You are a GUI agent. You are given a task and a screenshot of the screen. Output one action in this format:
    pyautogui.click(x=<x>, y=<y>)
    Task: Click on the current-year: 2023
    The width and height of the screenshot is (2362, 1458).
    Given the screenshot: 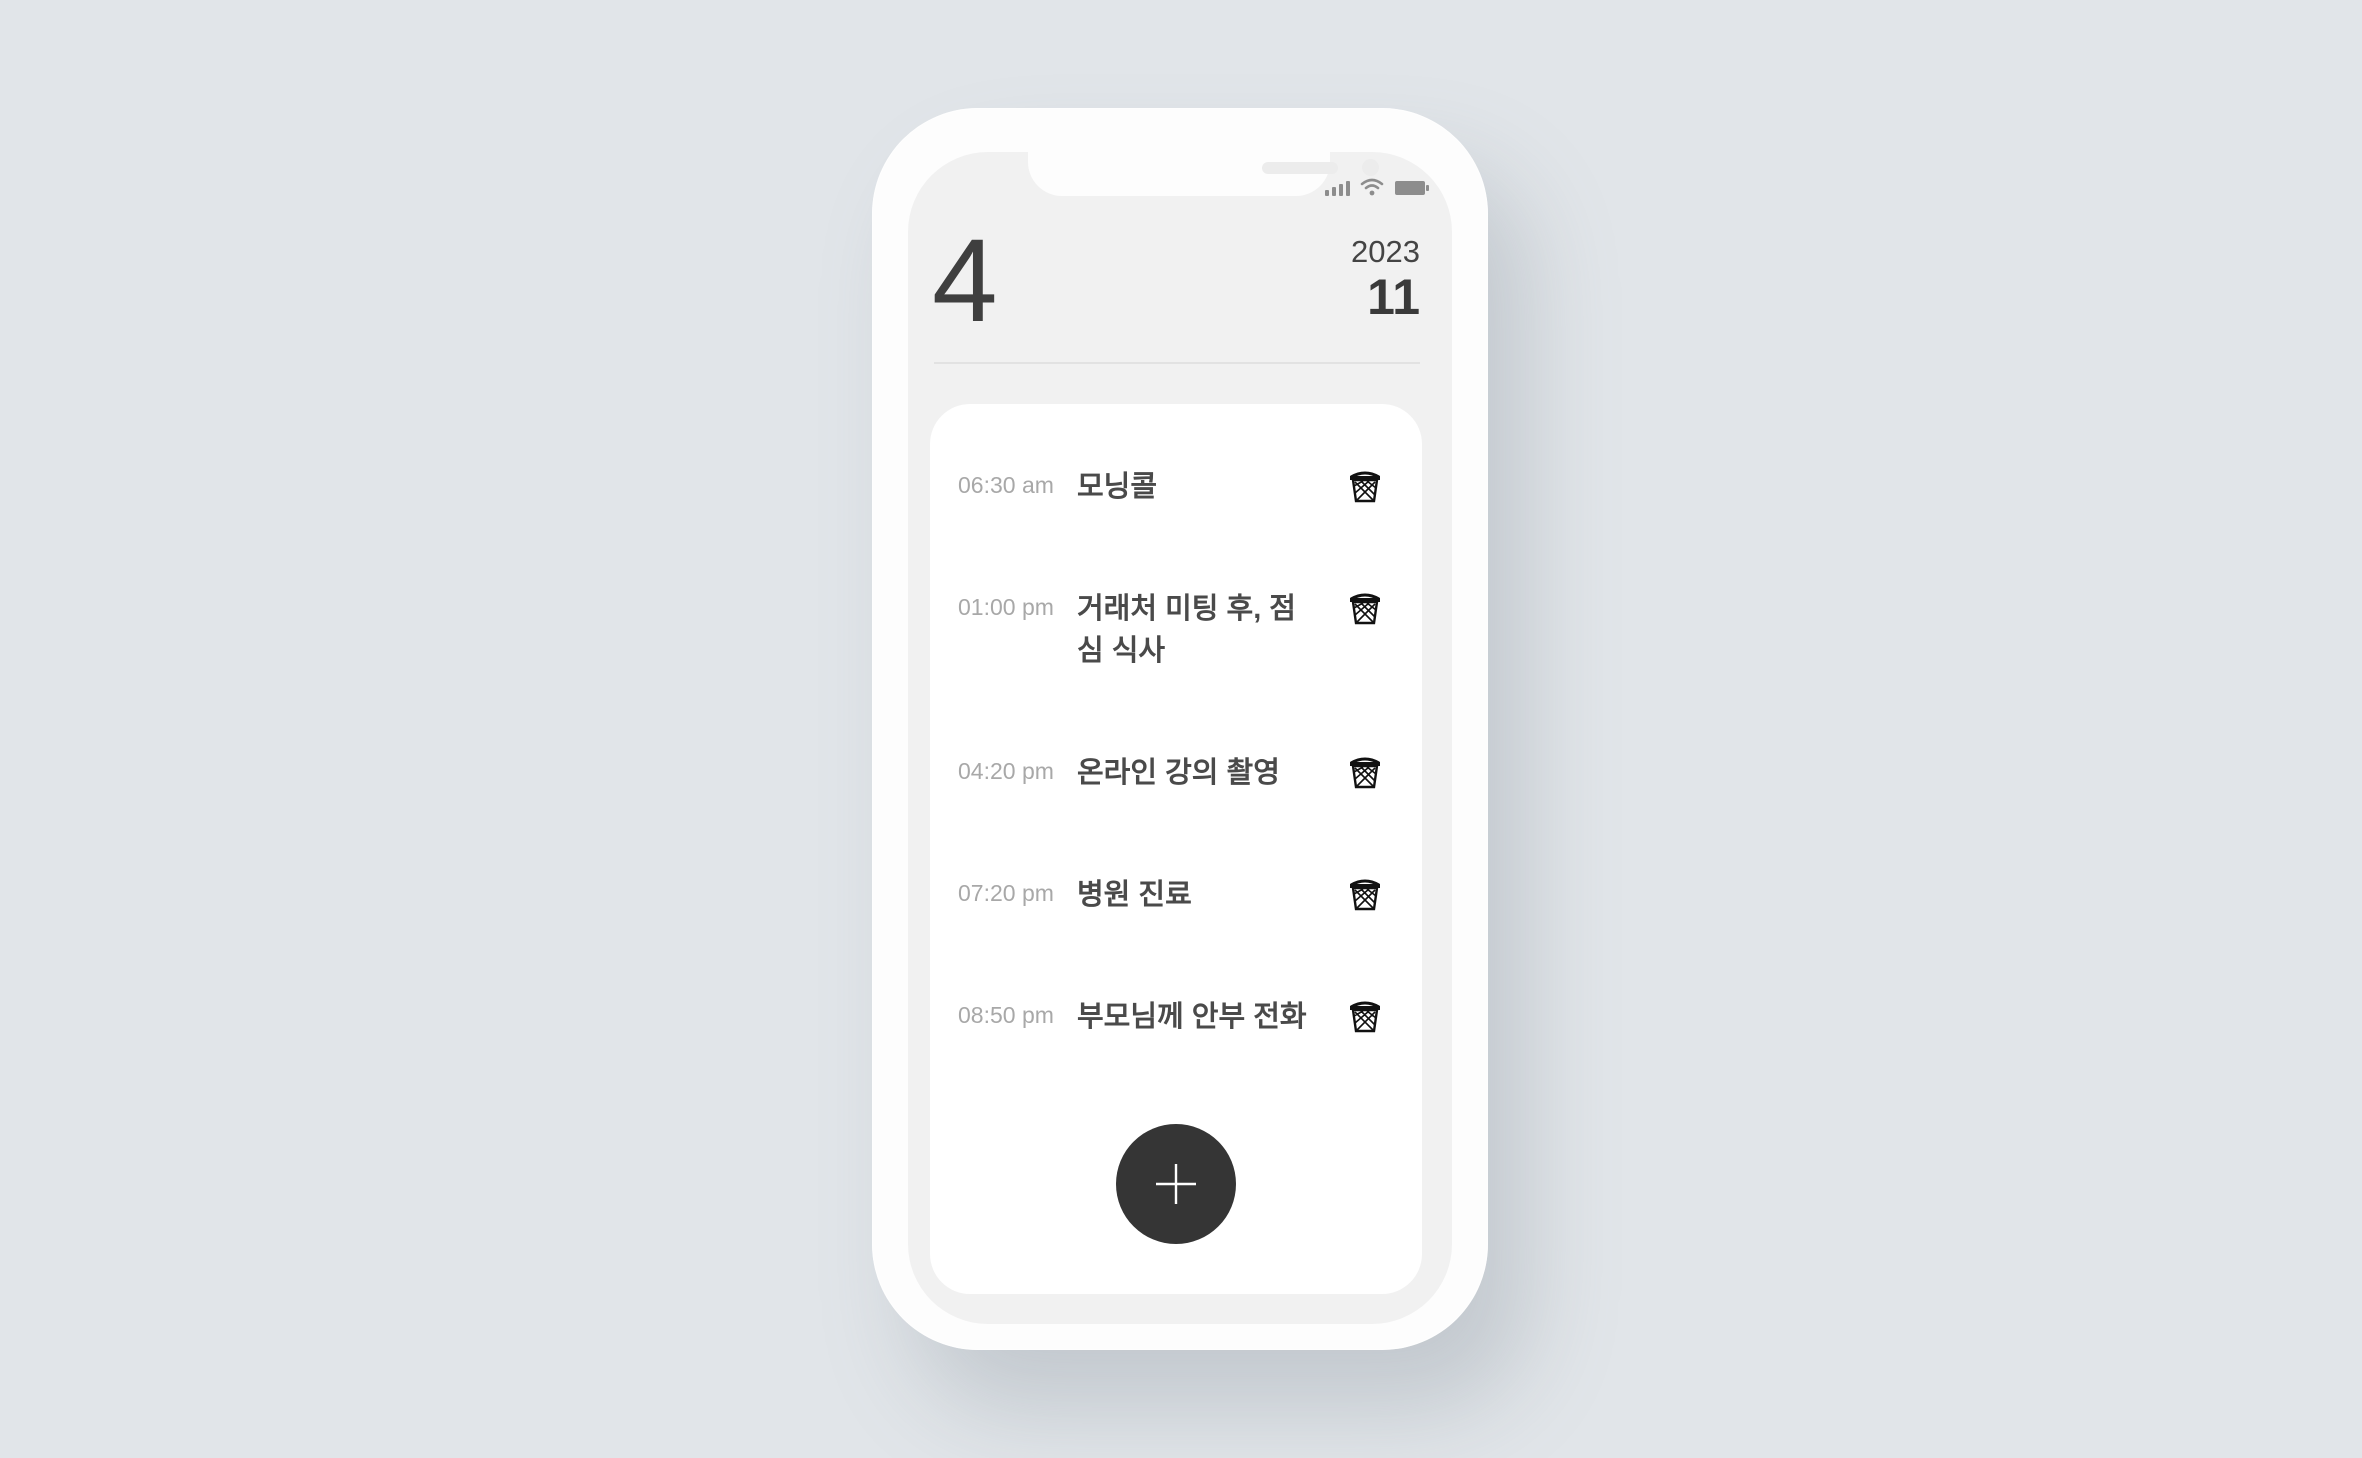 What is the action you would take?
    pyautogui.click(x=1385, y=251)
    